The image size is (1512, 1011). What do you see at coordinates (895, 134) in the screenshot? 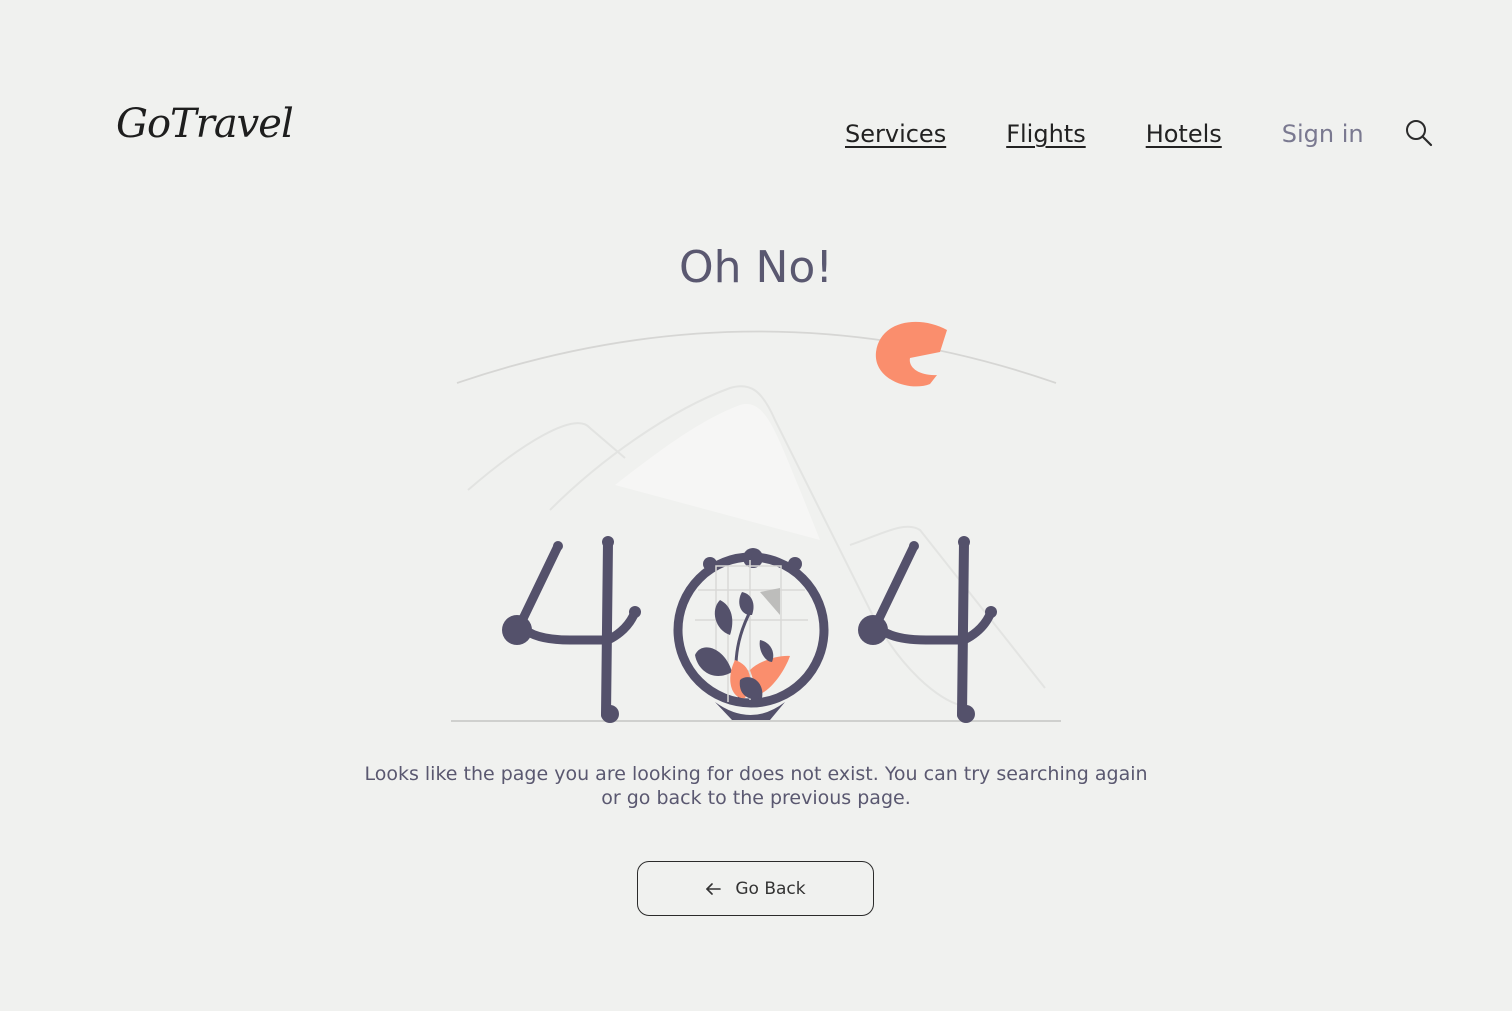
I see `nav-link-services: Services` at bounding box center [895, 134].